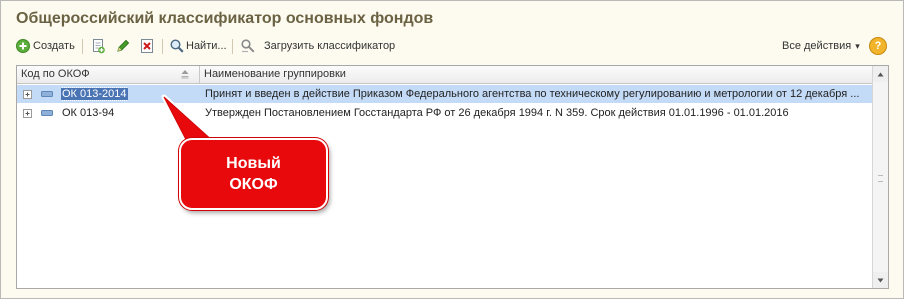 The width and height of the screenshot is (904, 300). What do you see at coordinates (253, 174) in the screenshot?
I see `new-okof-callout: Новый ОКОФ` at bounding box center [253, 174].